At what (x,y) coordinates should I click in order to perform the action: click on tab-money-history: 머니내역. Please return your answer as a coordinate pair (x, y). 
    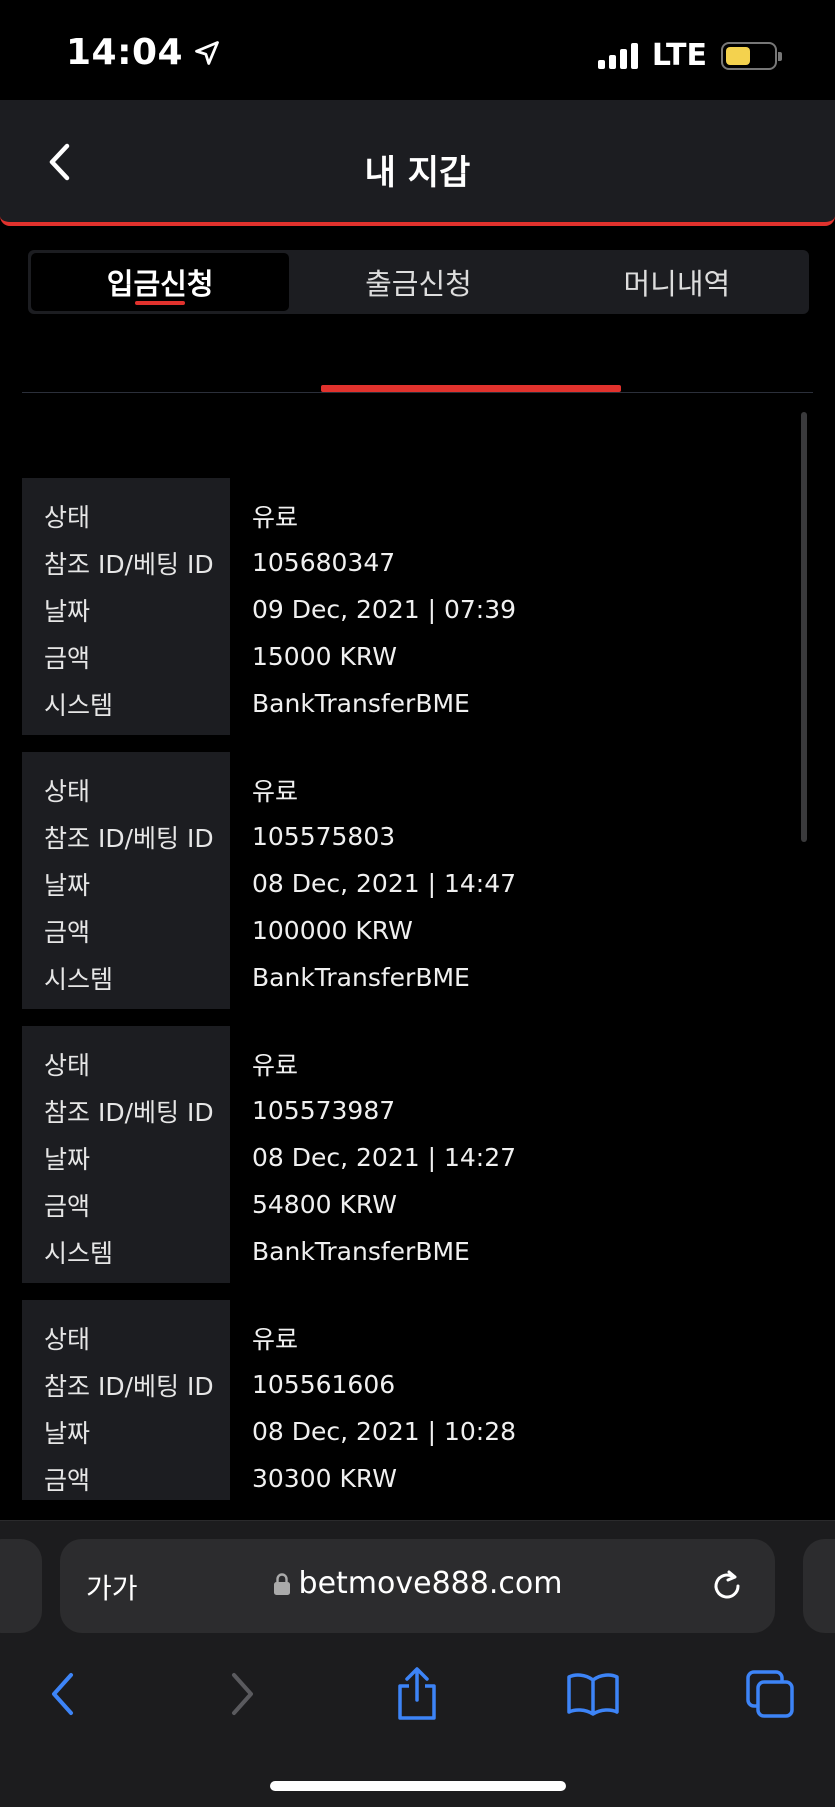
    Looking at the image, I should click on (677, 282).